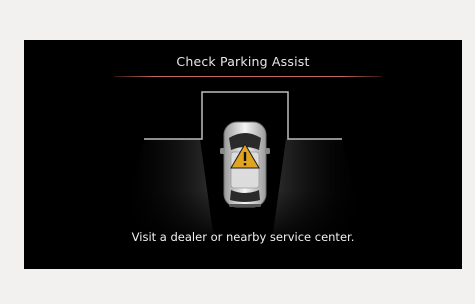 This screenshot has height=304, width=475. What do you see at coordinates (243, 237) in the screenshot?
I see `alert-message: Visit a dealer or nearby service center.` at bounding box center [243, 237].